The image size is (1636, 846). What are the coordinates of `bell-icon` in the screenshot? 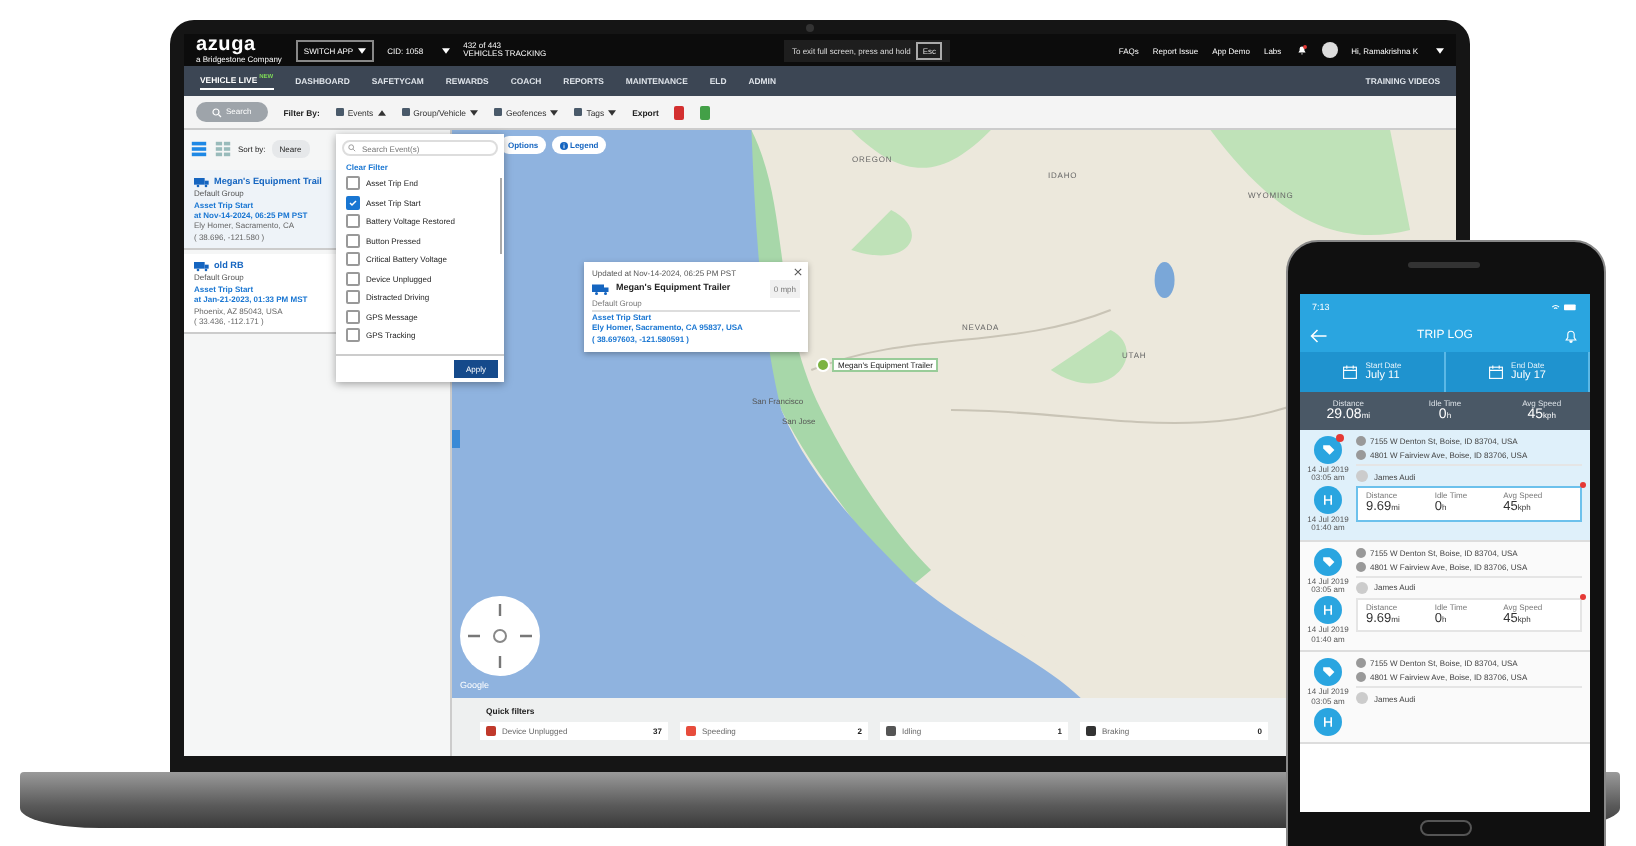 It's located at (1301, 50).